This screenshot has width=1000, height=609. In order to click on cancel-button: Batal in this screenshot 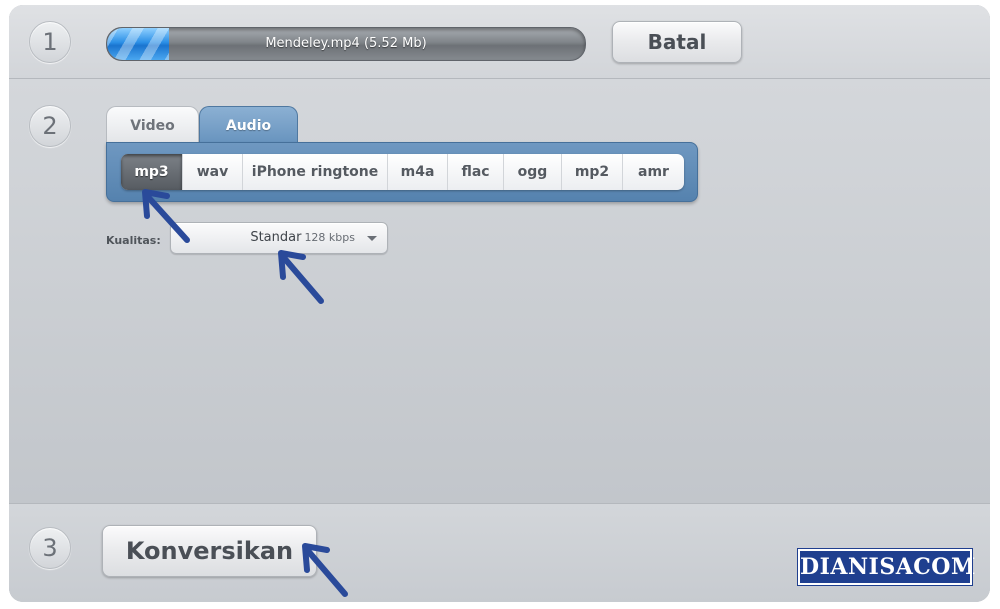, I will do `click(677, 42)`.